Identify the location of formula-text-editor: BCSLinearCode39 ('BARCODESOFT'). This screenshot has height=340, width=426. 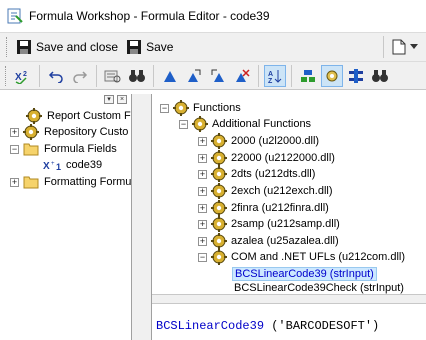
(289, 322).